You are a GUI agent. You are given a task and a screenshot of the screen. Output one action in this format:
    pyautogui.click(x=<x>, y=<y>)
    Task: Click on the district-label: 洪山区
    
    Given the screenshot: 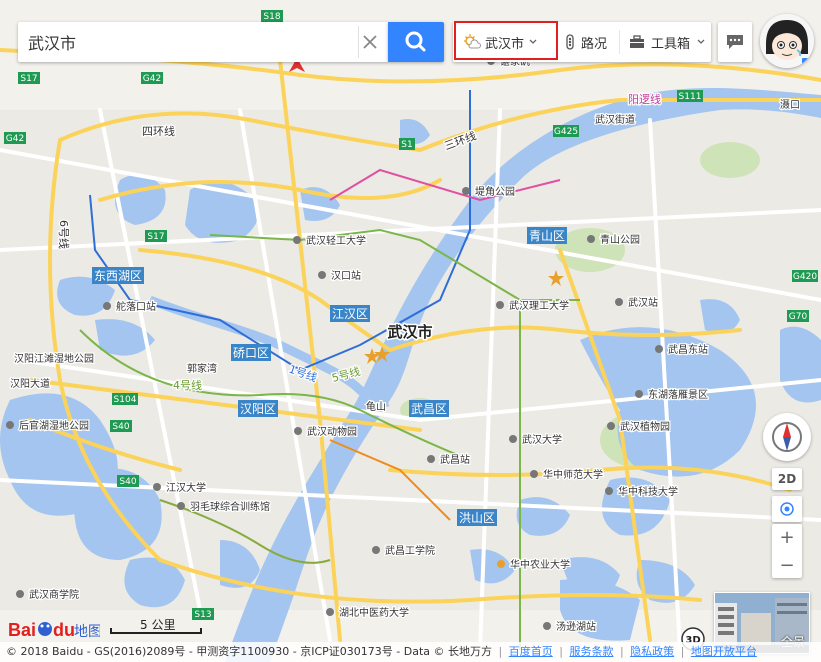 What is the action you would take?
    pyautogui.click(x=477, y=517)
    